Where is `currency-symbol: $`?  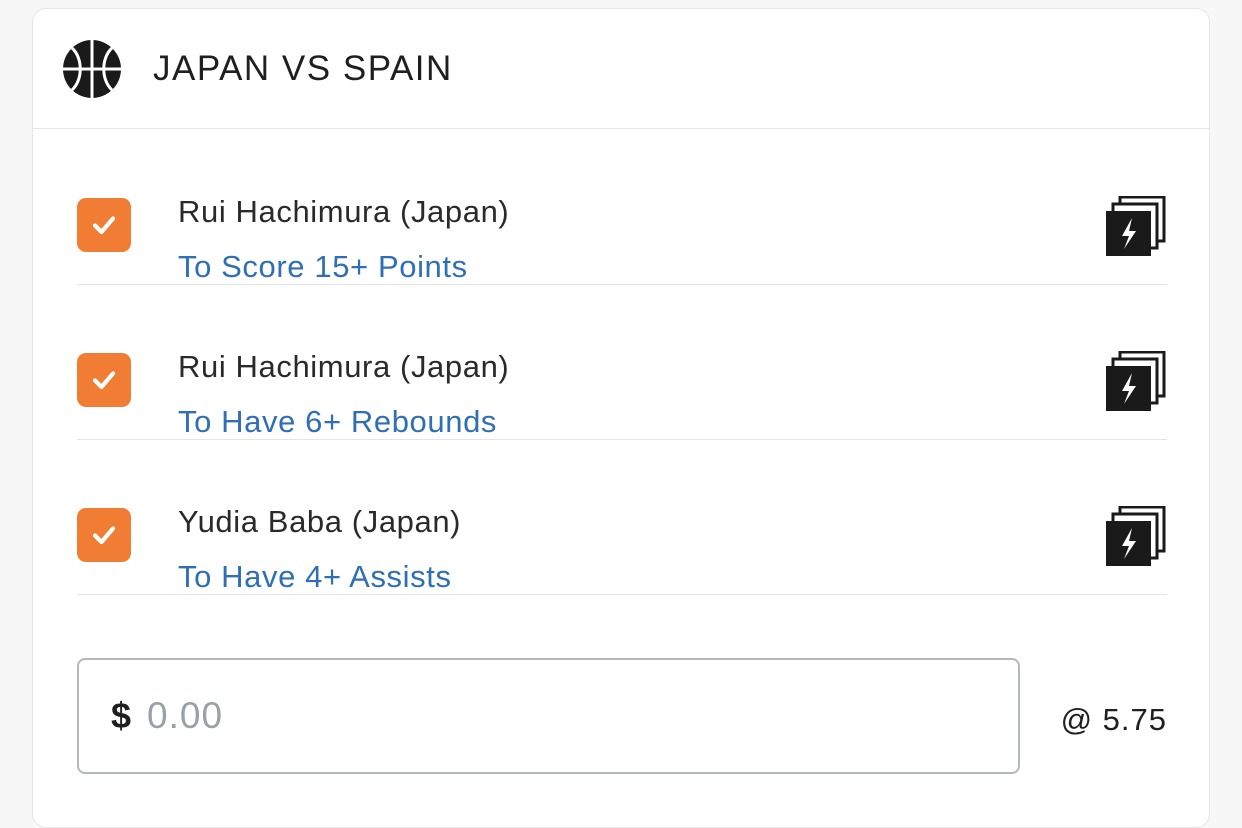
currency-symbol: $ is located at coordinates (121, 715).